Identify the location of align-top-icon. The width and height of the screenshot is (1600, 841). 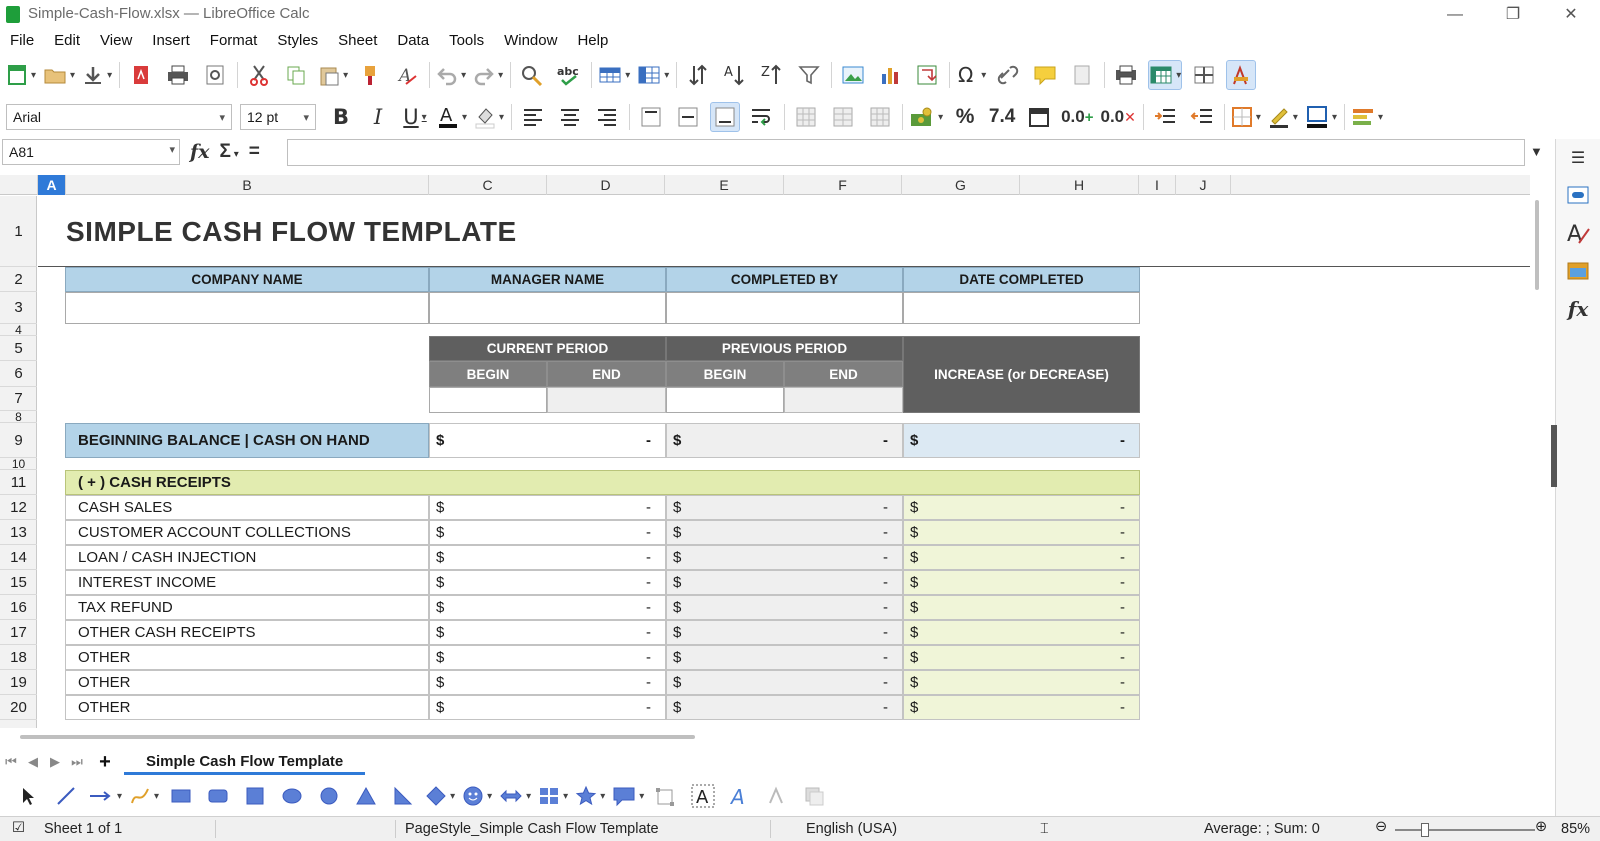
(651, 117).